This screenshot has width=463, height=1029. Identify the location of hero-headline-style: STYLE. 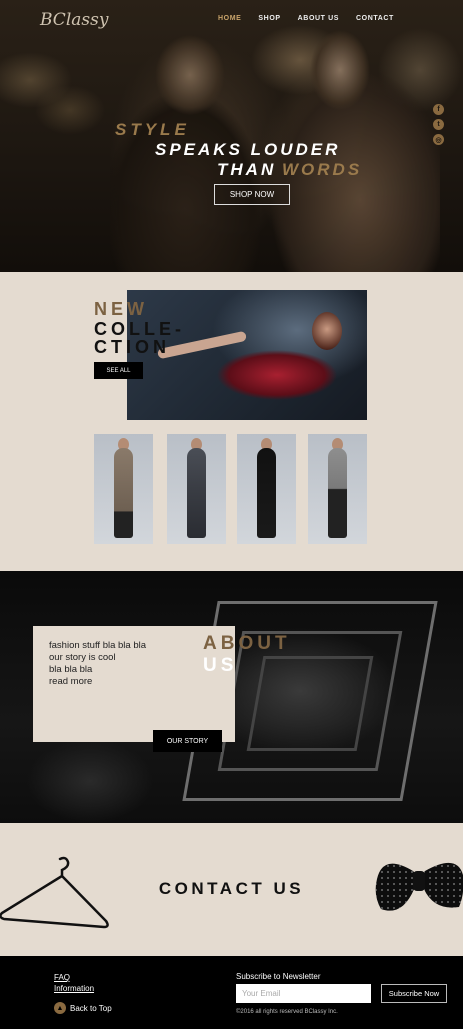
(152, 129).